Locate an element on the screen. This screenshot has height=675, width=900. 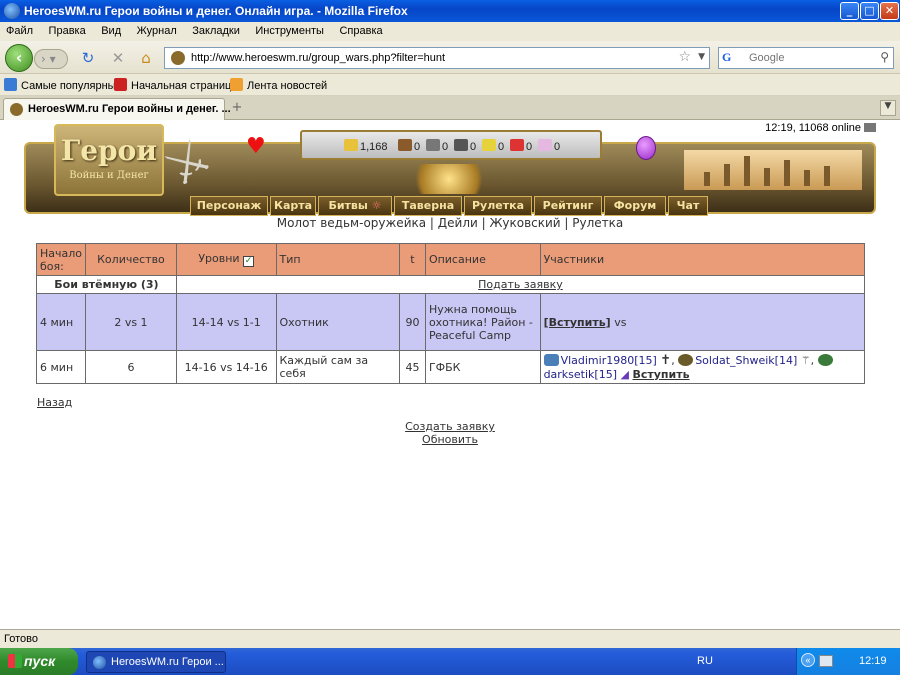
resource-ore: 0 is located at coordinates (437, 146).